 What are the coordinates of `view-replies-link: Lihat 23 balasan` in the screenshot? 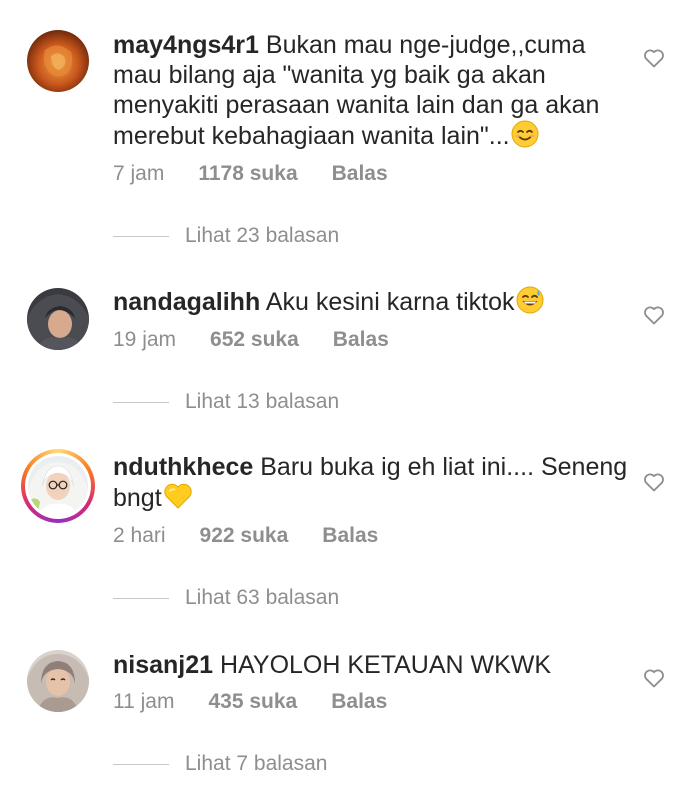 It's located at (226, 236).